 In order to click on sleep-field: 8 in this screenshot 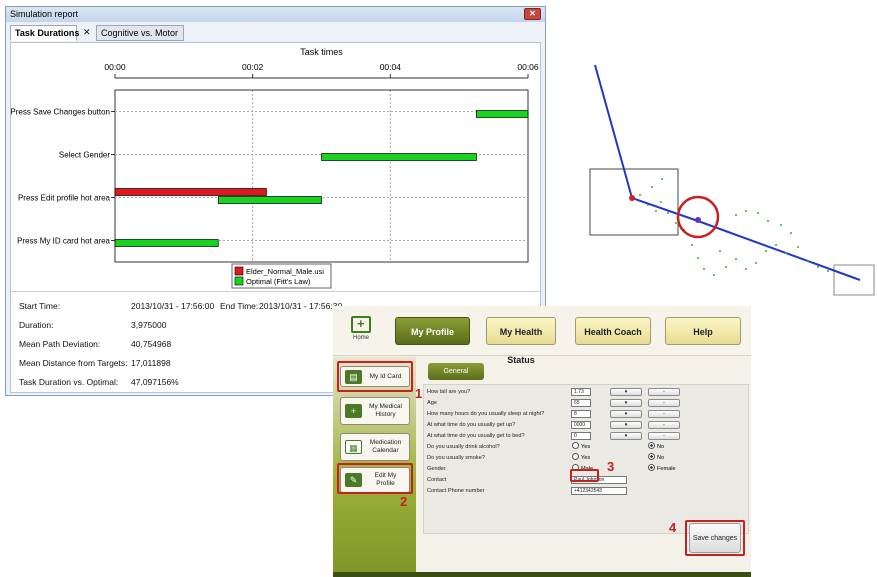, I will do `click(581, 414)`.